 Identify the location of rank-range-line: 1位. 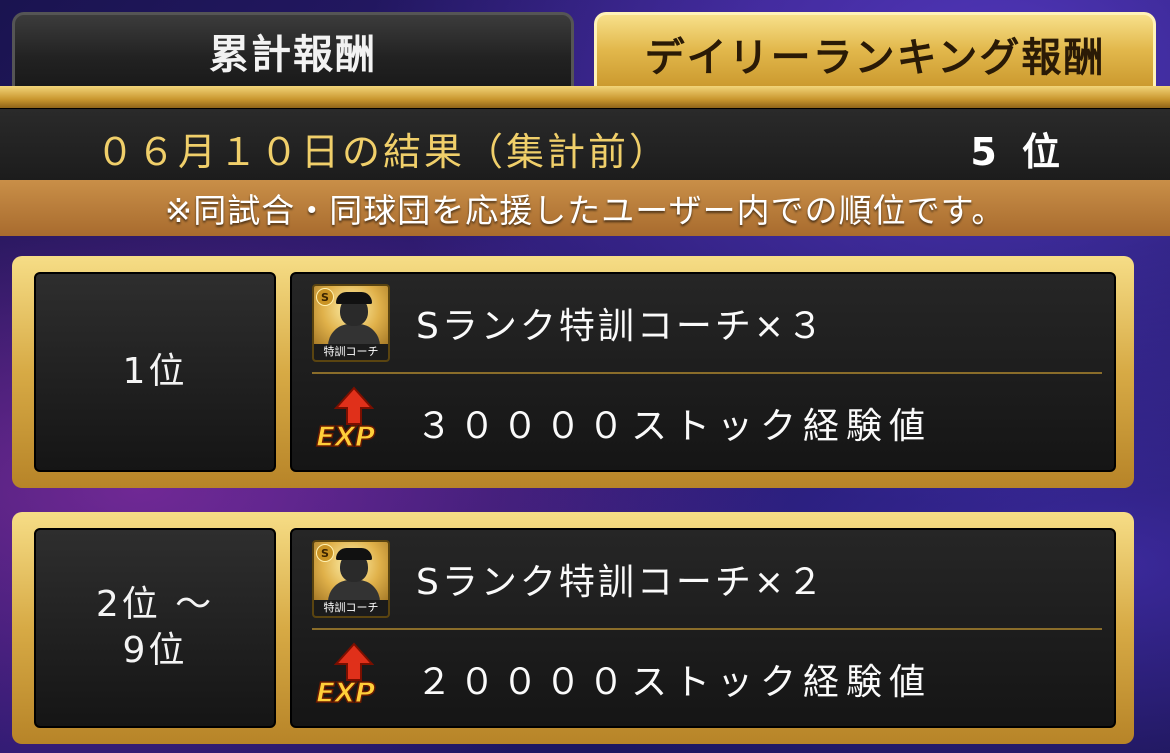
(155, 371).